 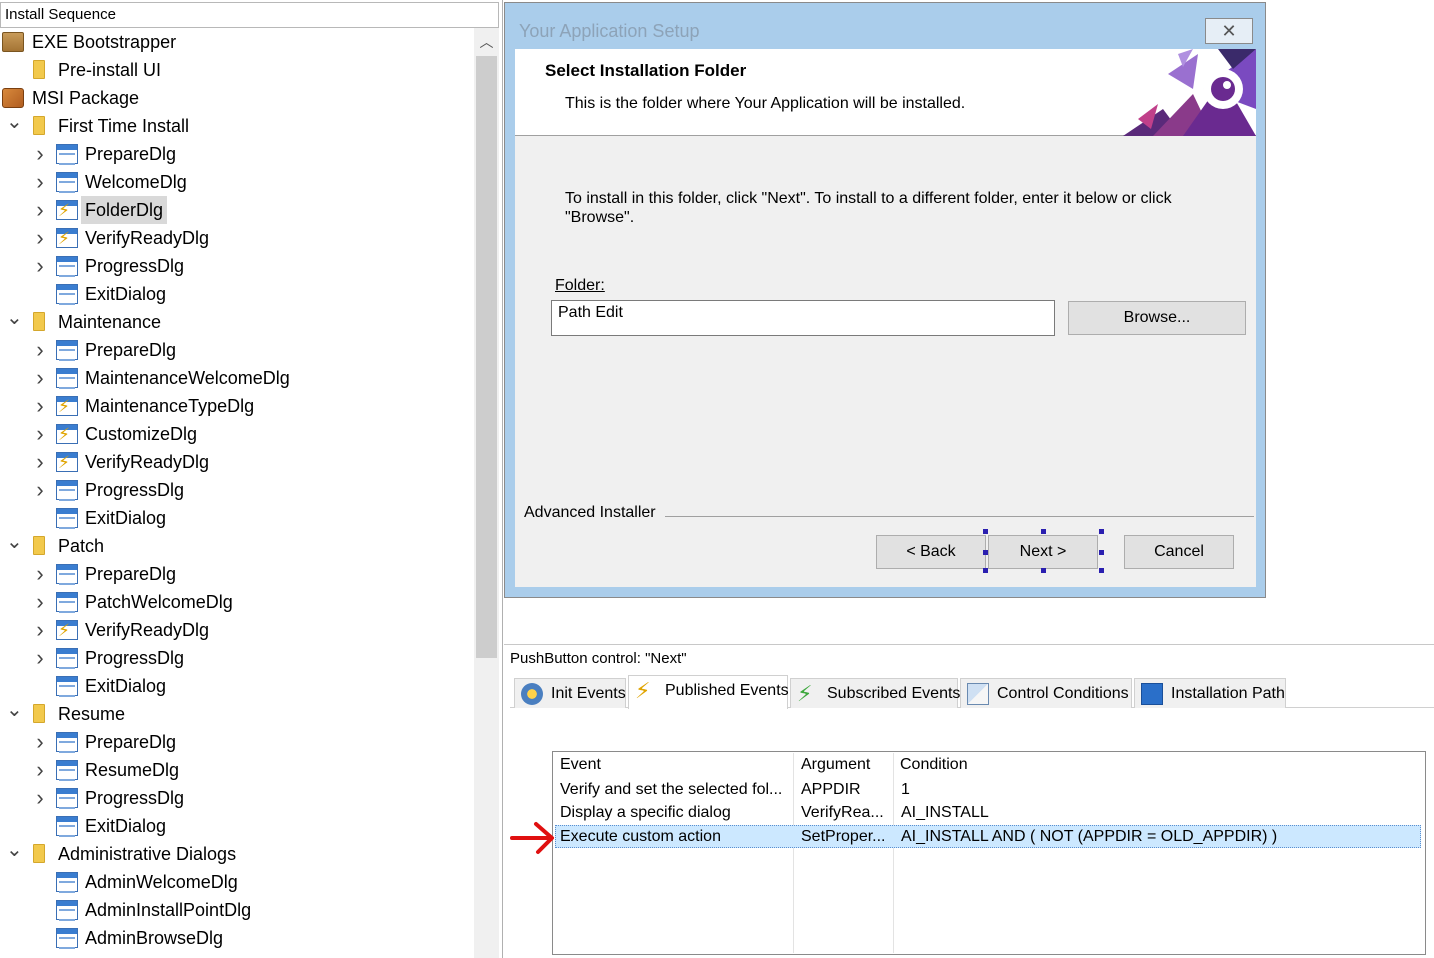 What do you see at coordinates (237, 602) in the screenshot?
I see `tree-item: › PatchWelcomeDlg` at bounding box center [237, 602].